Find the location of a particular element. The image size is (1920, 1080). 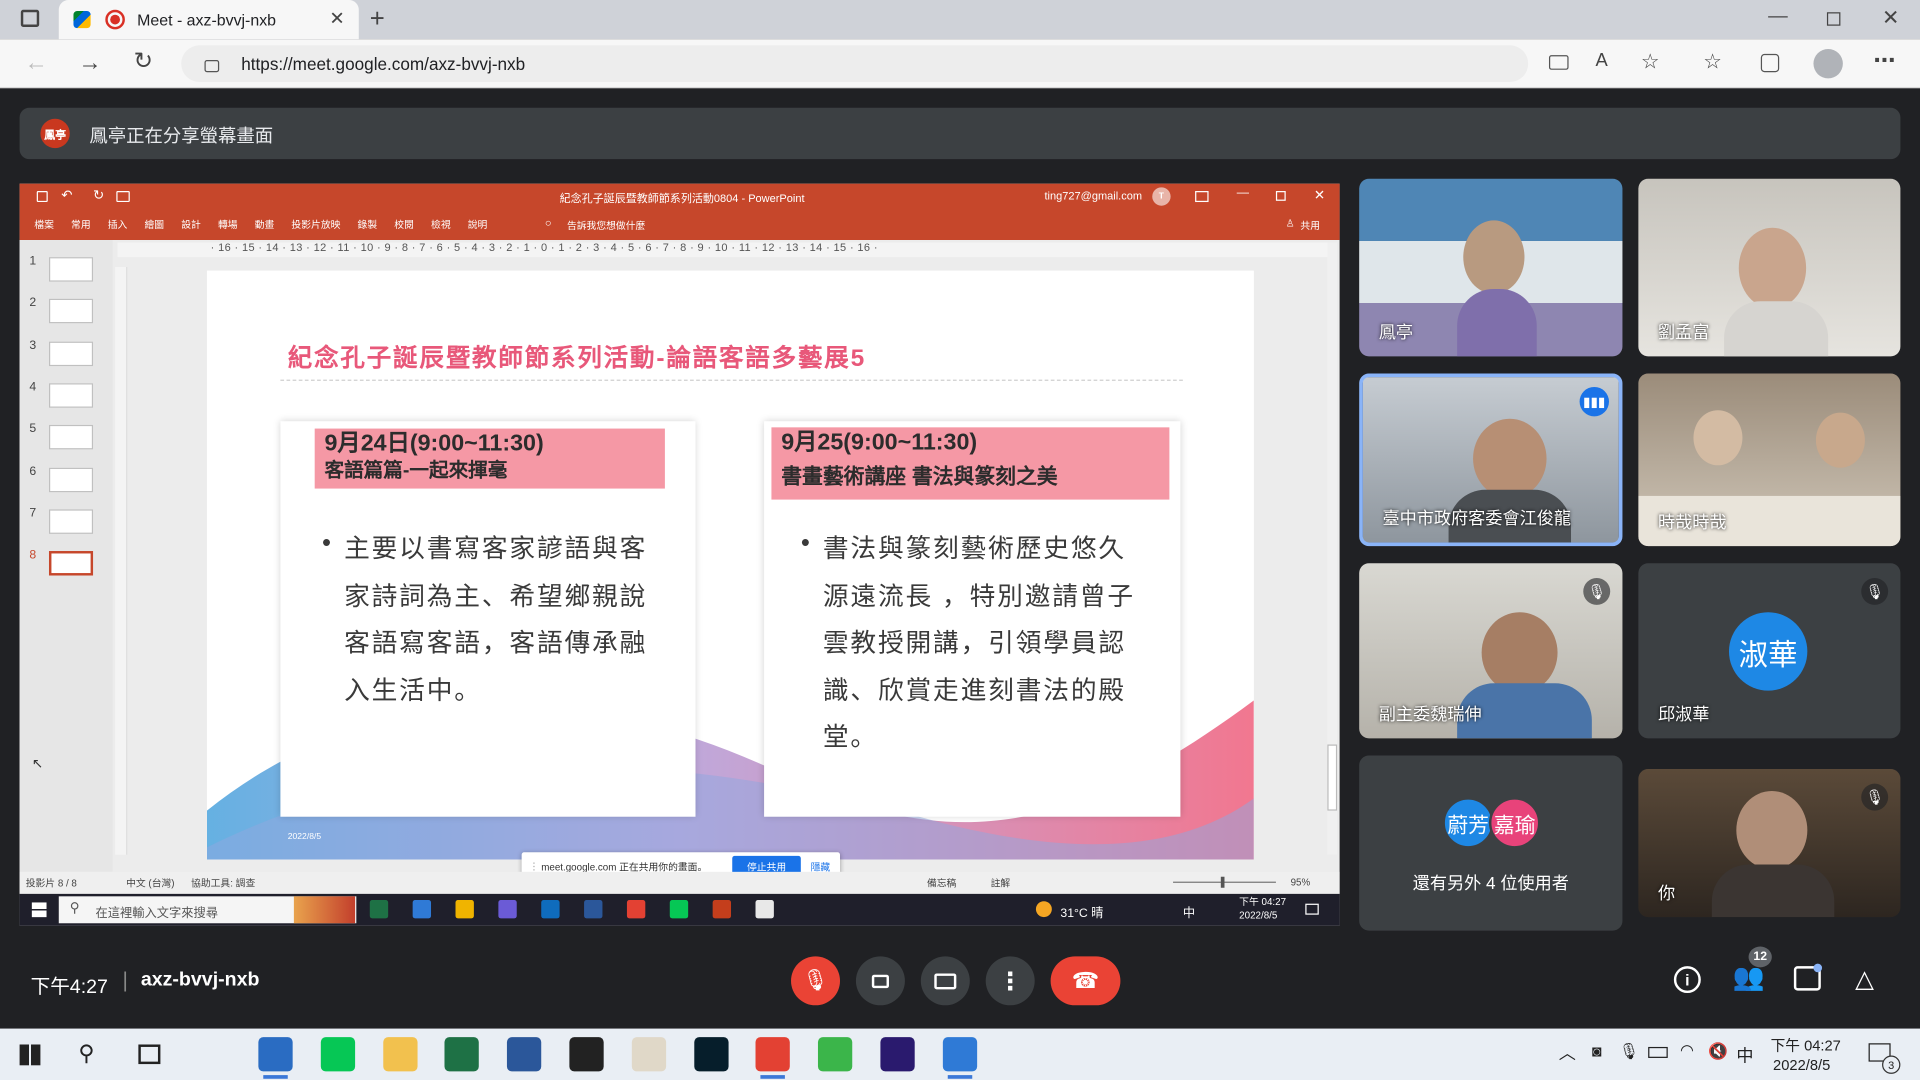

slideshow-icon is located at coordinates (123, 197).